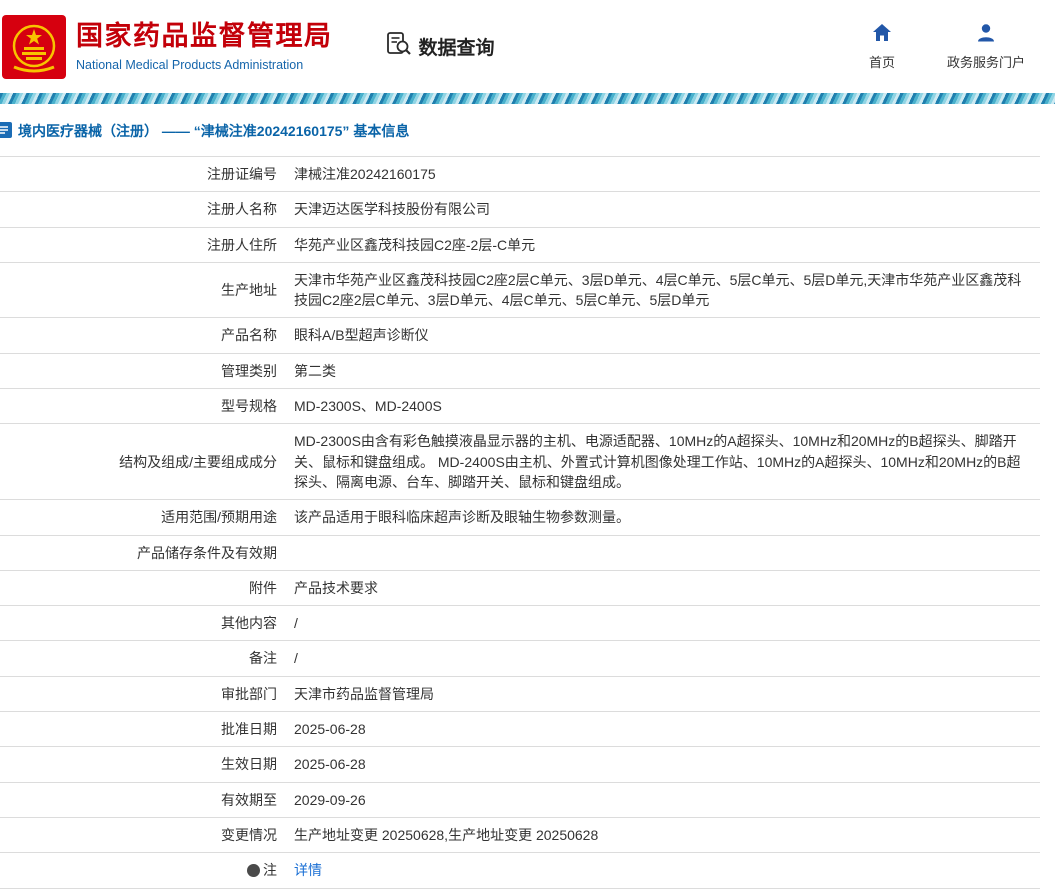 This screenshot has width=1055, height=889. Describe the element at coordinates (214, 131) in the screenshot. I see `breadcrumb-text: 境内医疗器械（注册） —— “津械注准20242160175” 基本信息` at that location.